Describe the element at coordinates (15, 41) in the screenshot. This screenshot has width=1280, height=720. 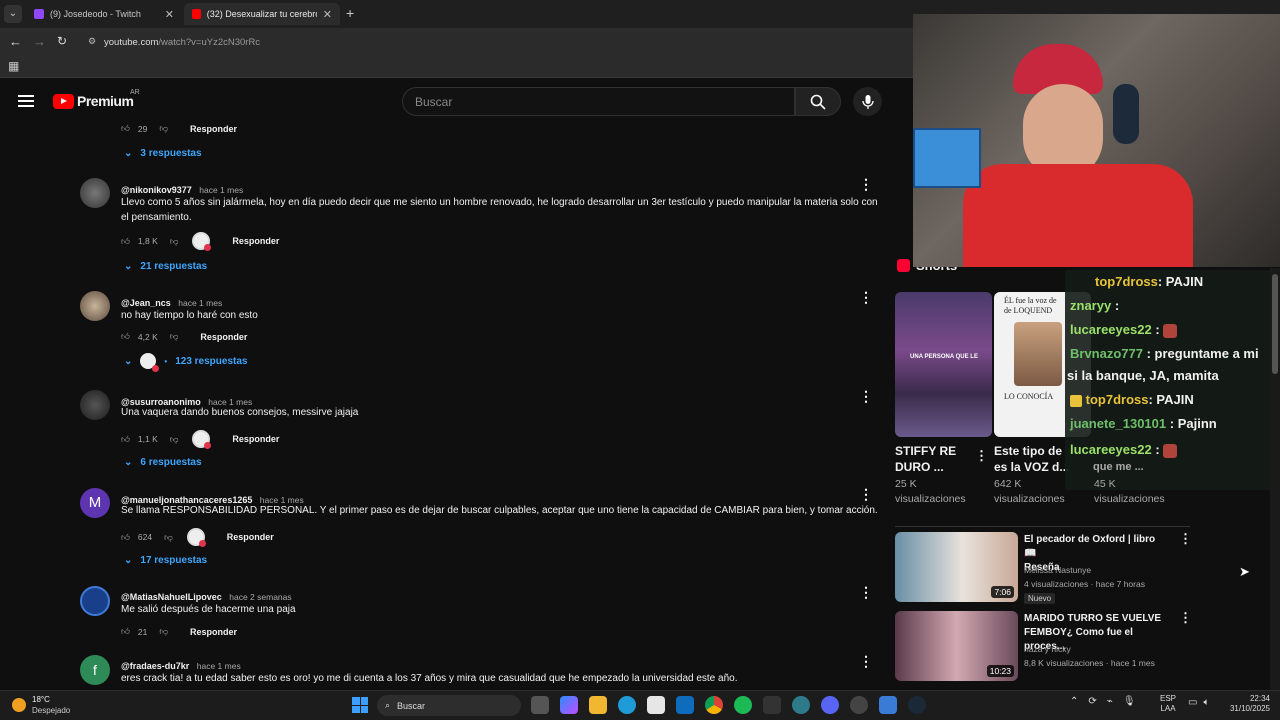
I see `back-icon: ←` at that location.